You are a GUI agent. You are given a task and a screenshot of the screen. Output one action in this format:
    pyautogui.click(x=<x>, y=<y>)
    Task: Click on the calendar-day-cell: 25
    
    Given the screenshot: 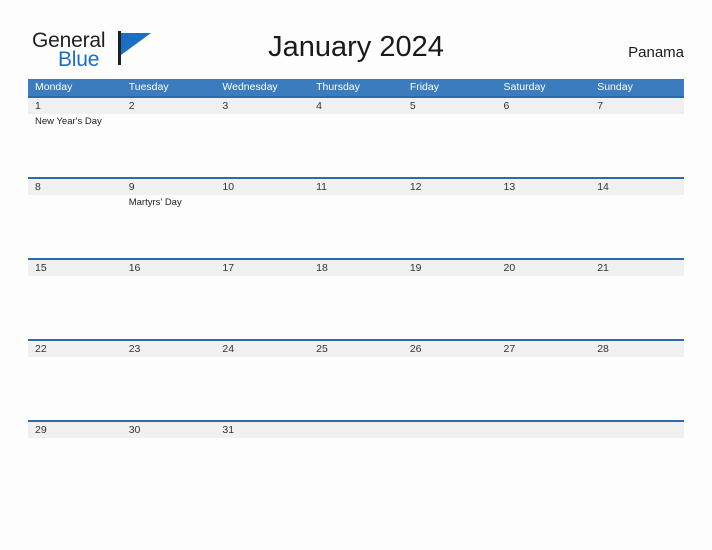 What is the action you would take?
    pyautogui.click(x=356, y=380)
    